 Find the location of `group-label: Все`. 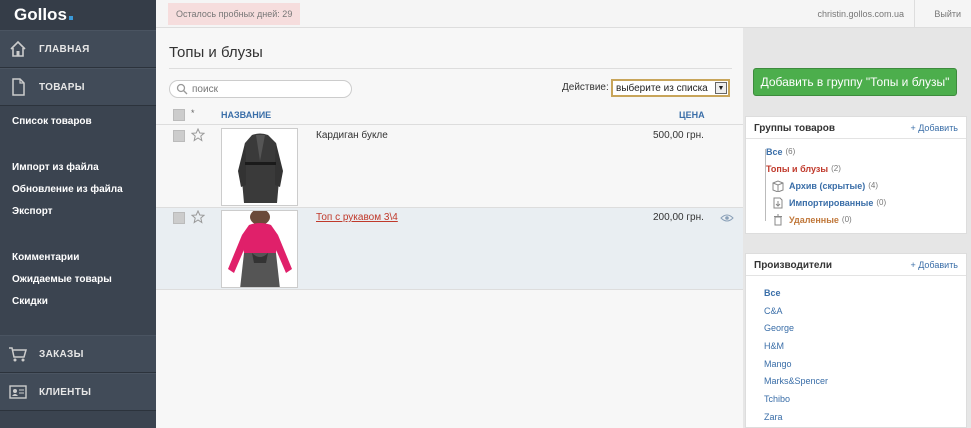

group-label: Все is located at coordinates (774, 151).